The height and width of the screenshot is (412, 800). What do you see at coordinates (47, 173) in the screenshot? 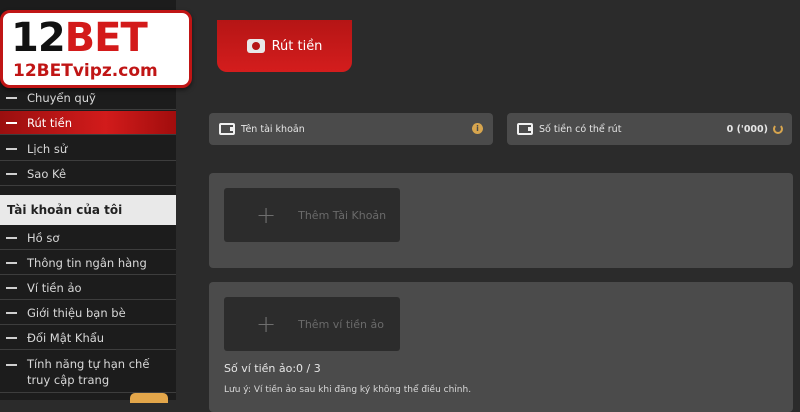
I see `sidebar-item-label: Sao Kê` at bounding box center [47, 173].